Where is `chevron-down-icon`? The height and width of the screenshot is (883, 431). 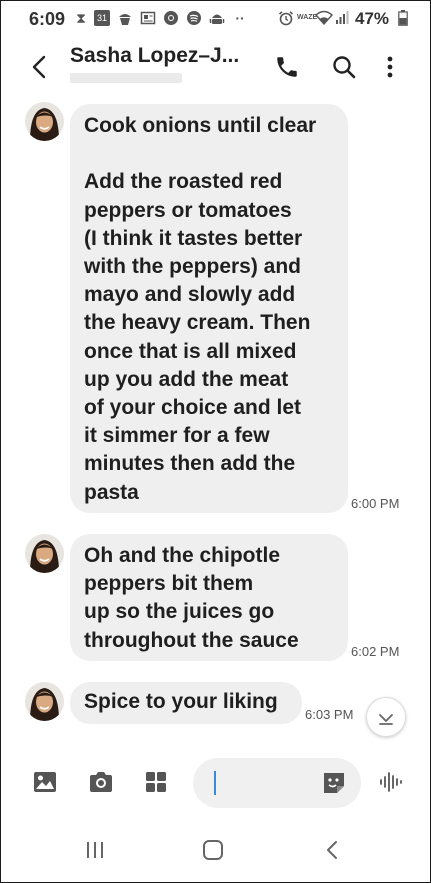 chevron-down-icon is located at coordinates (386, 719).